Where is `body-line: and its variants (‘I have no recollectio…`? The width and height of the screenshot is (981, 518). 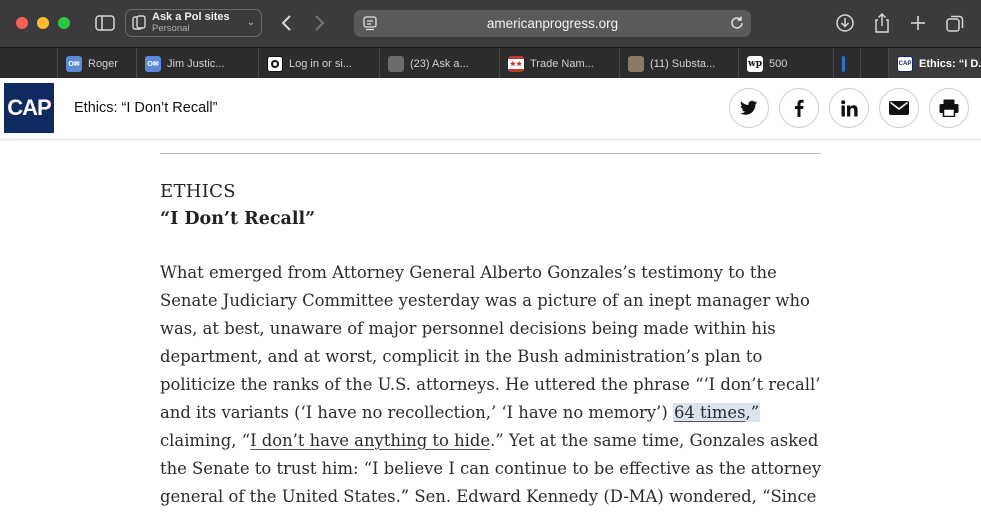
body-line: and its variants (‘I have no recollectio… is located at coordinates (490, 413).